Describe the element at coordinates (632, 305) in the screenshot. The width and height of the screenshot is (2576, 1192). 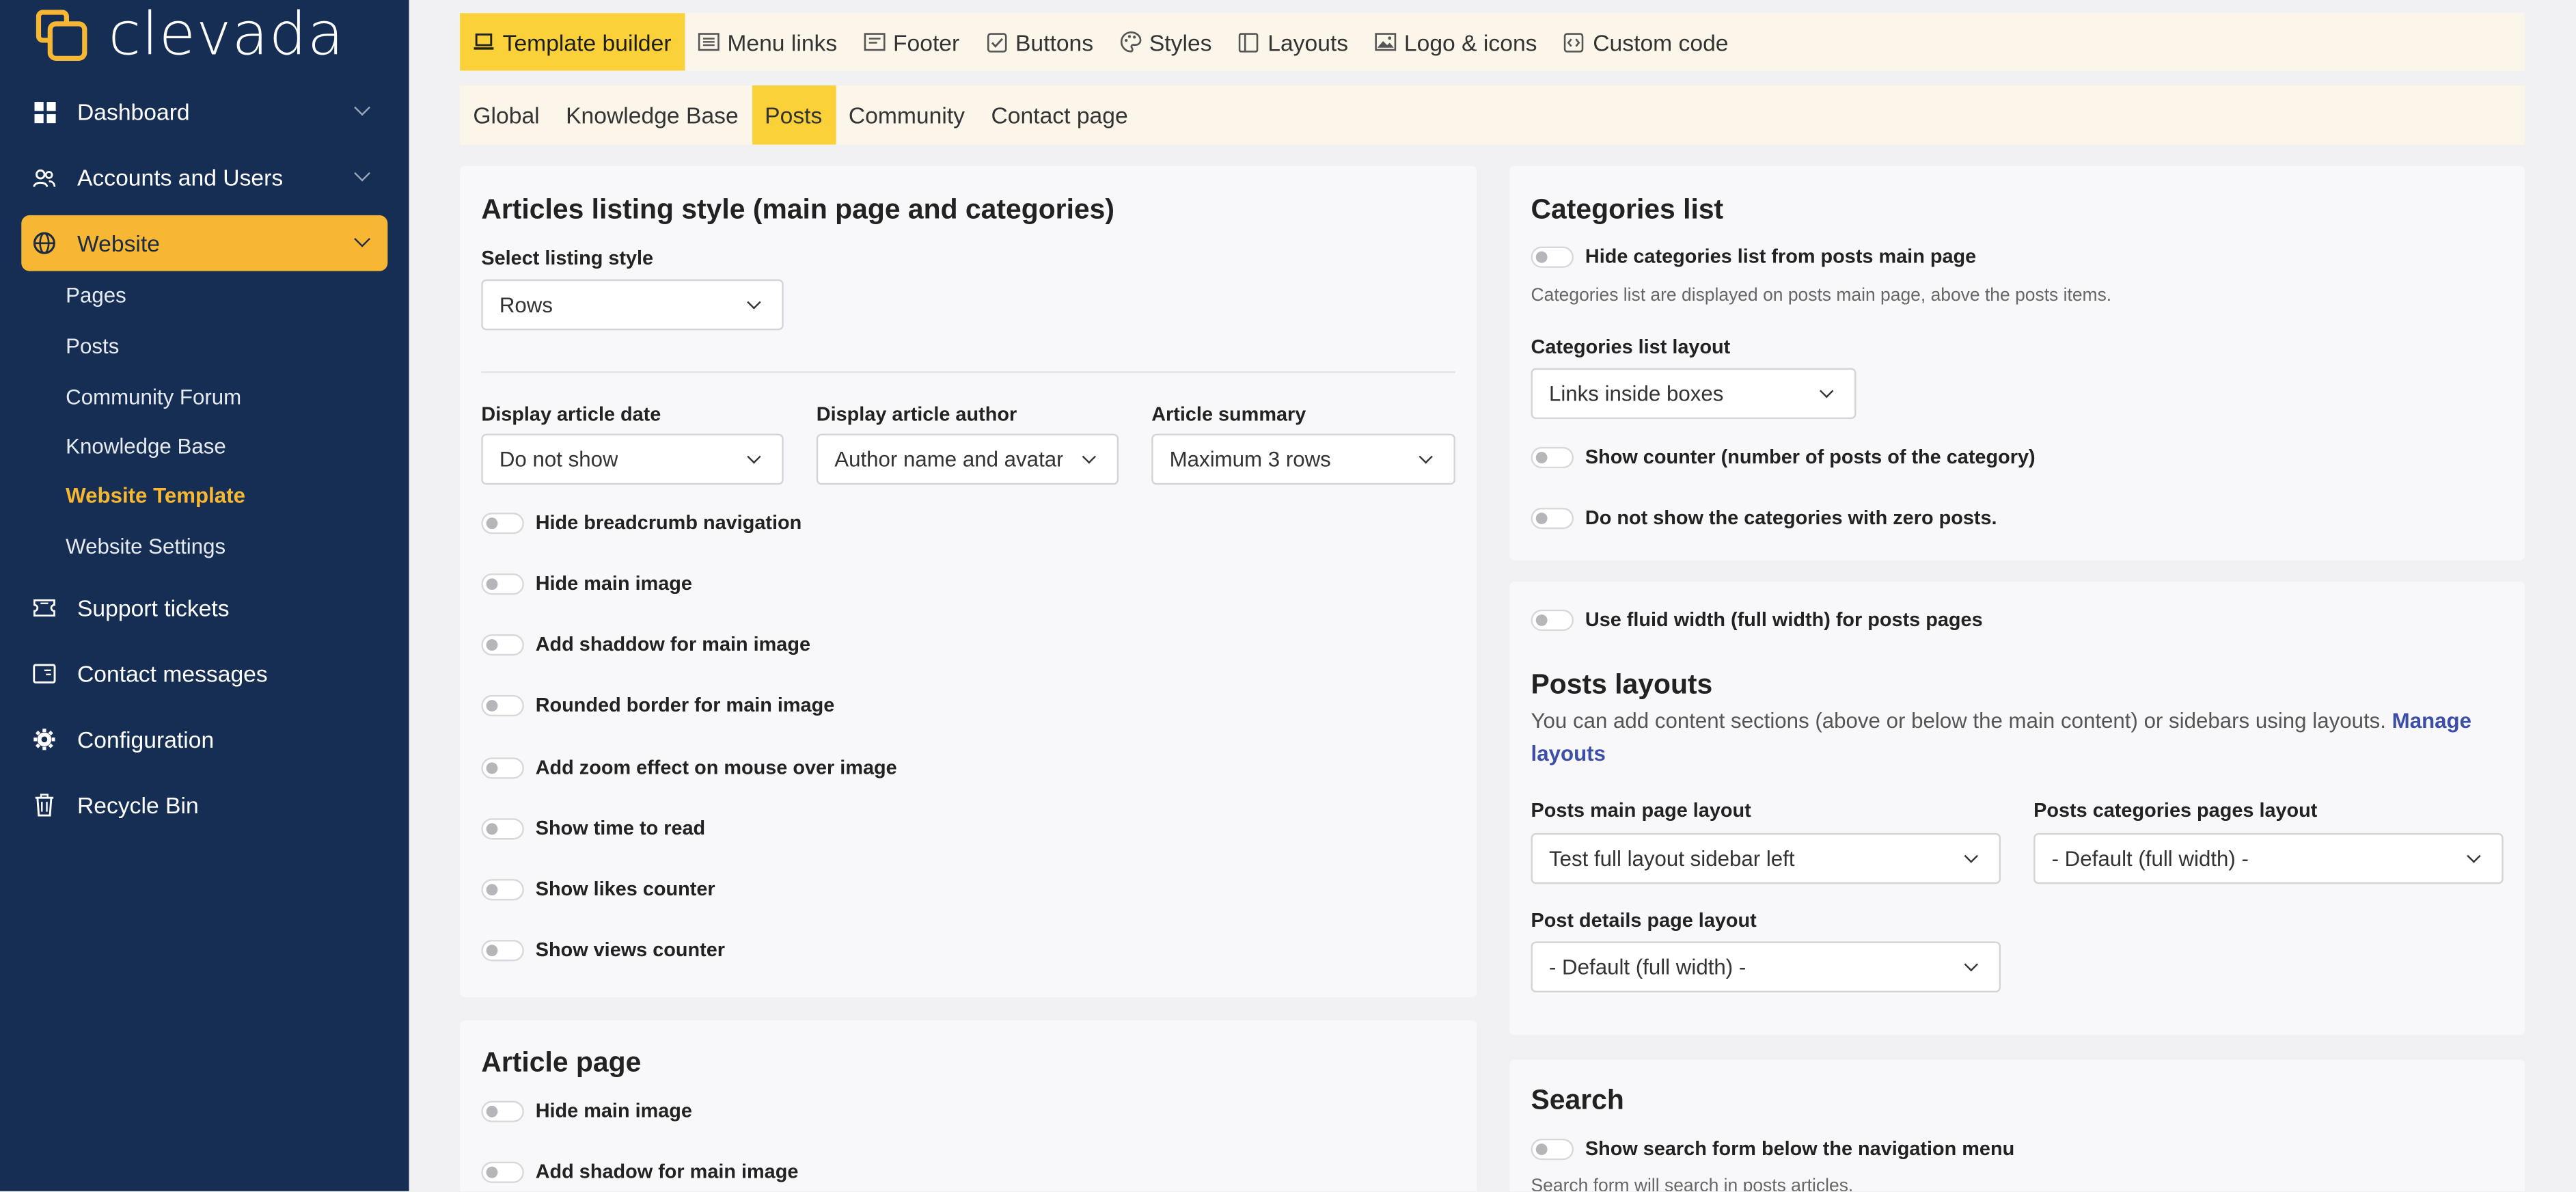
I see `listing-style-select: Rows` at that location.